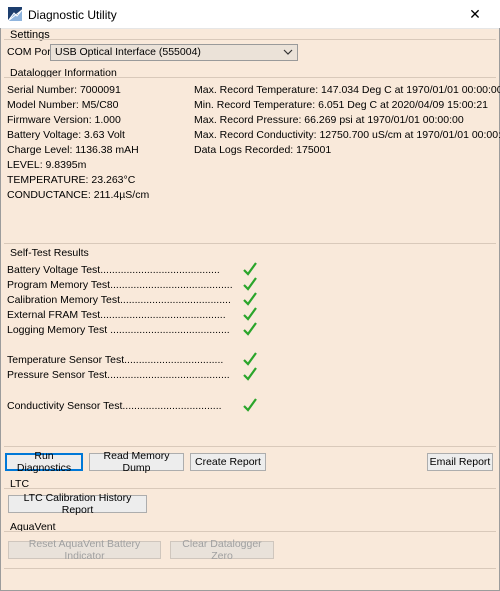  I want to click on run-diagnostics-button: Run Diagnostics, so click(44, 462).